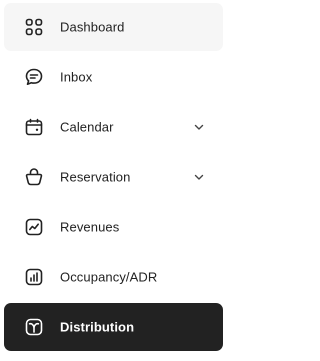 The width and height of the screenshot is (320, 361). Describe the element at coordinates (34, 77) in the screenshot. I see `chat-bubble-icon` at that location.